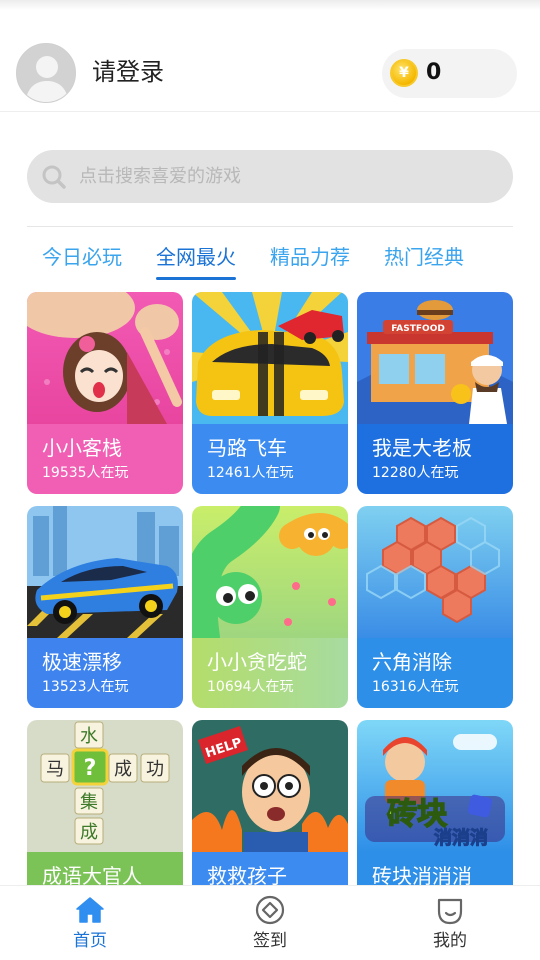 The height and width of the screenshot is (960, 540). What do you see at coordinates (270, 226) in the screenshot?
I see `divider` at bounding box center [270, 226].